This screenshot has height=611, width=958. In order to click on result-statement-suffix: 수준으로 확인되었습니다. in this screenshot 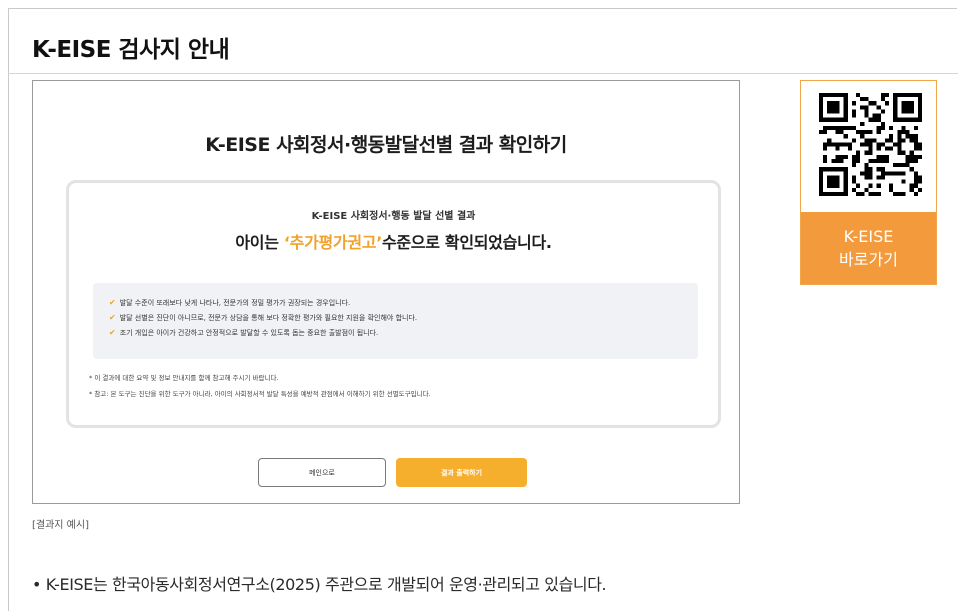, I will do `click(466, 242)`.